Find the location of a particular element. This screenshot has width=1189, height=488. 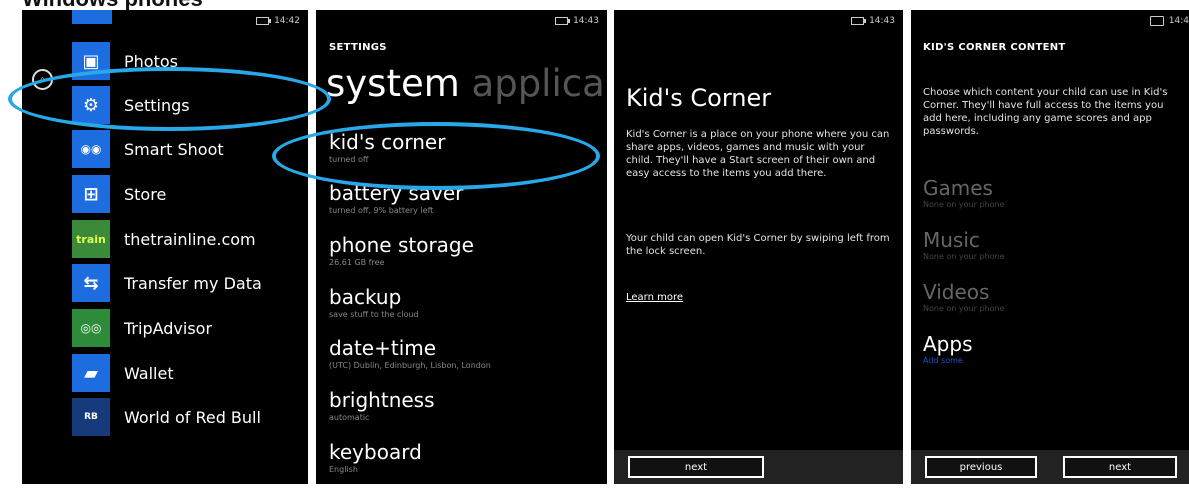

category-apps: Apps Add some is located at coordinates (948, 348).